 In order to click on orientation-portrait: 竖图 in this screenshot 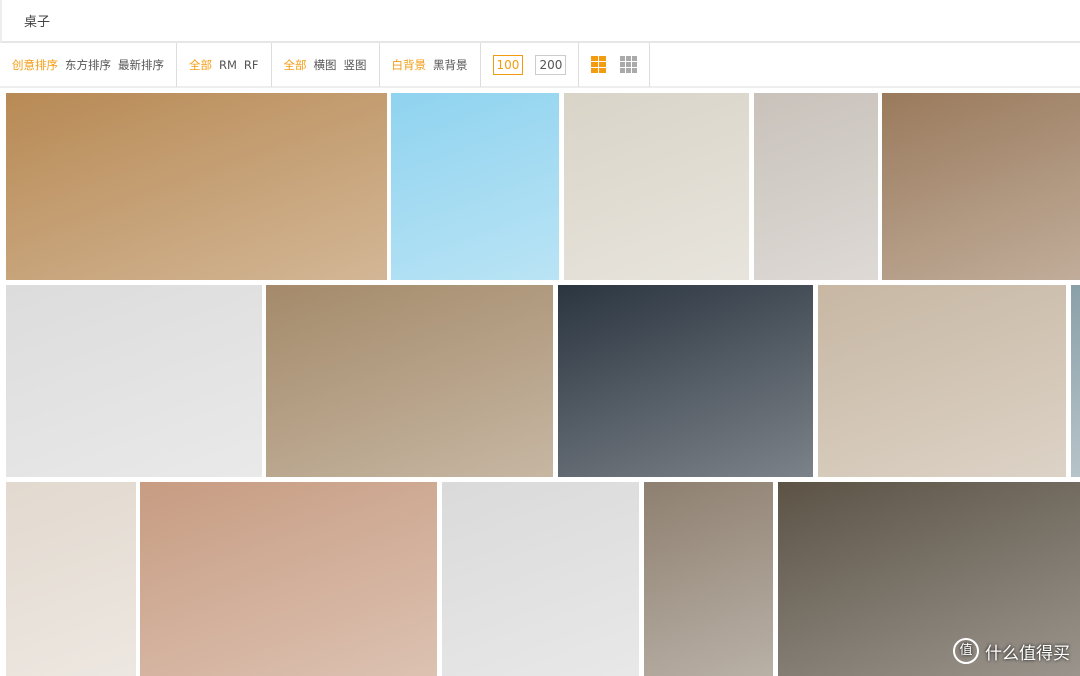, I will do `click(355, 65)`.